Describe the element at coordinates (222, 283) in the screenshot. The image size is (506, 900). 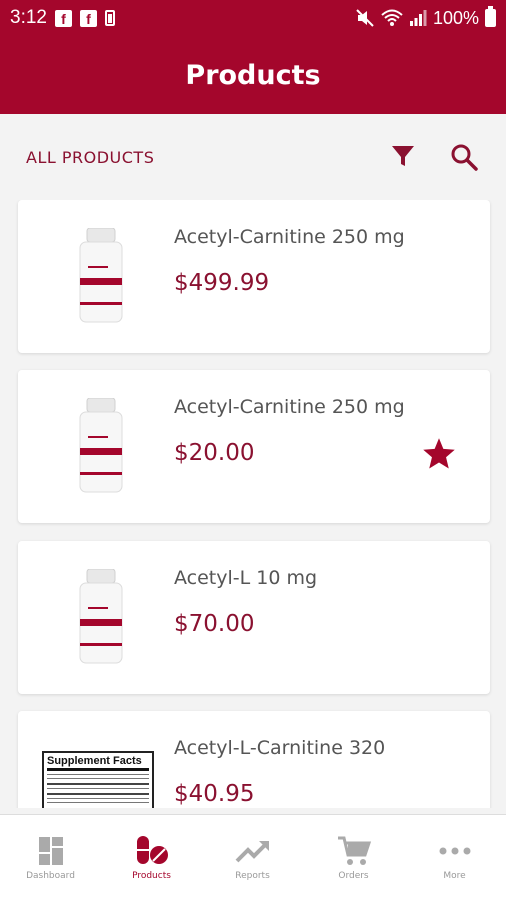
I see `product-price: $499.99` at that location.